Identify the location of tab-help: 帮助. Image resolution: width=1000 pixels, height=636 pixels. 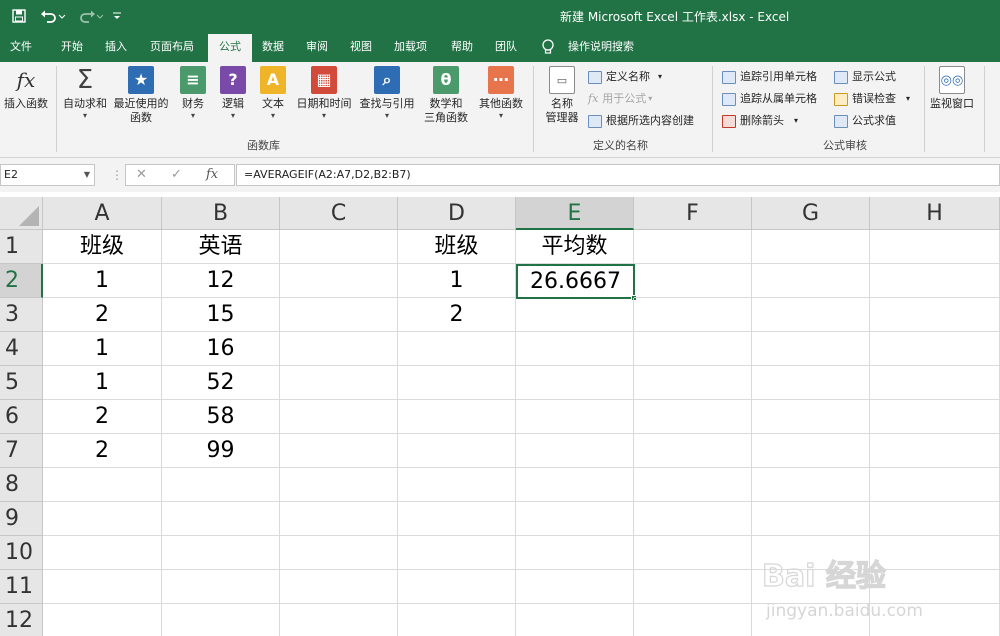
(462, 47).